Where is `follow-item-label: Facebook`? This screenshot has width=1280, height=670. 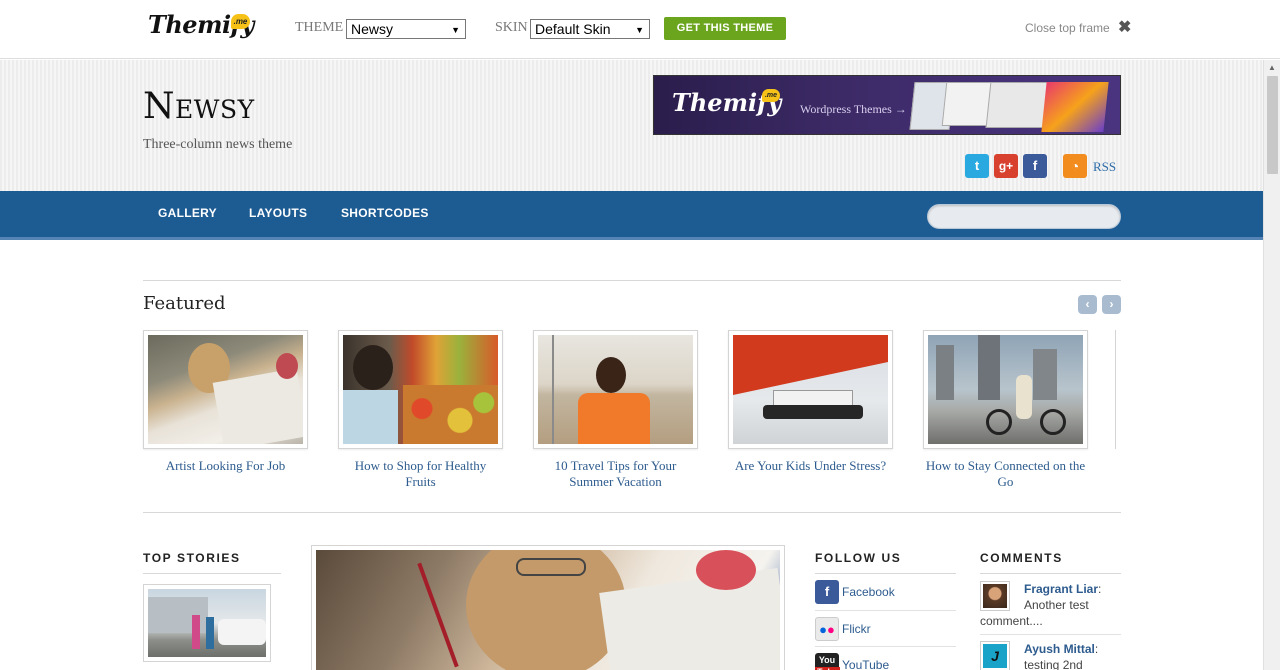 follow-item-label: Facebook is located at coordinates (868, 592).